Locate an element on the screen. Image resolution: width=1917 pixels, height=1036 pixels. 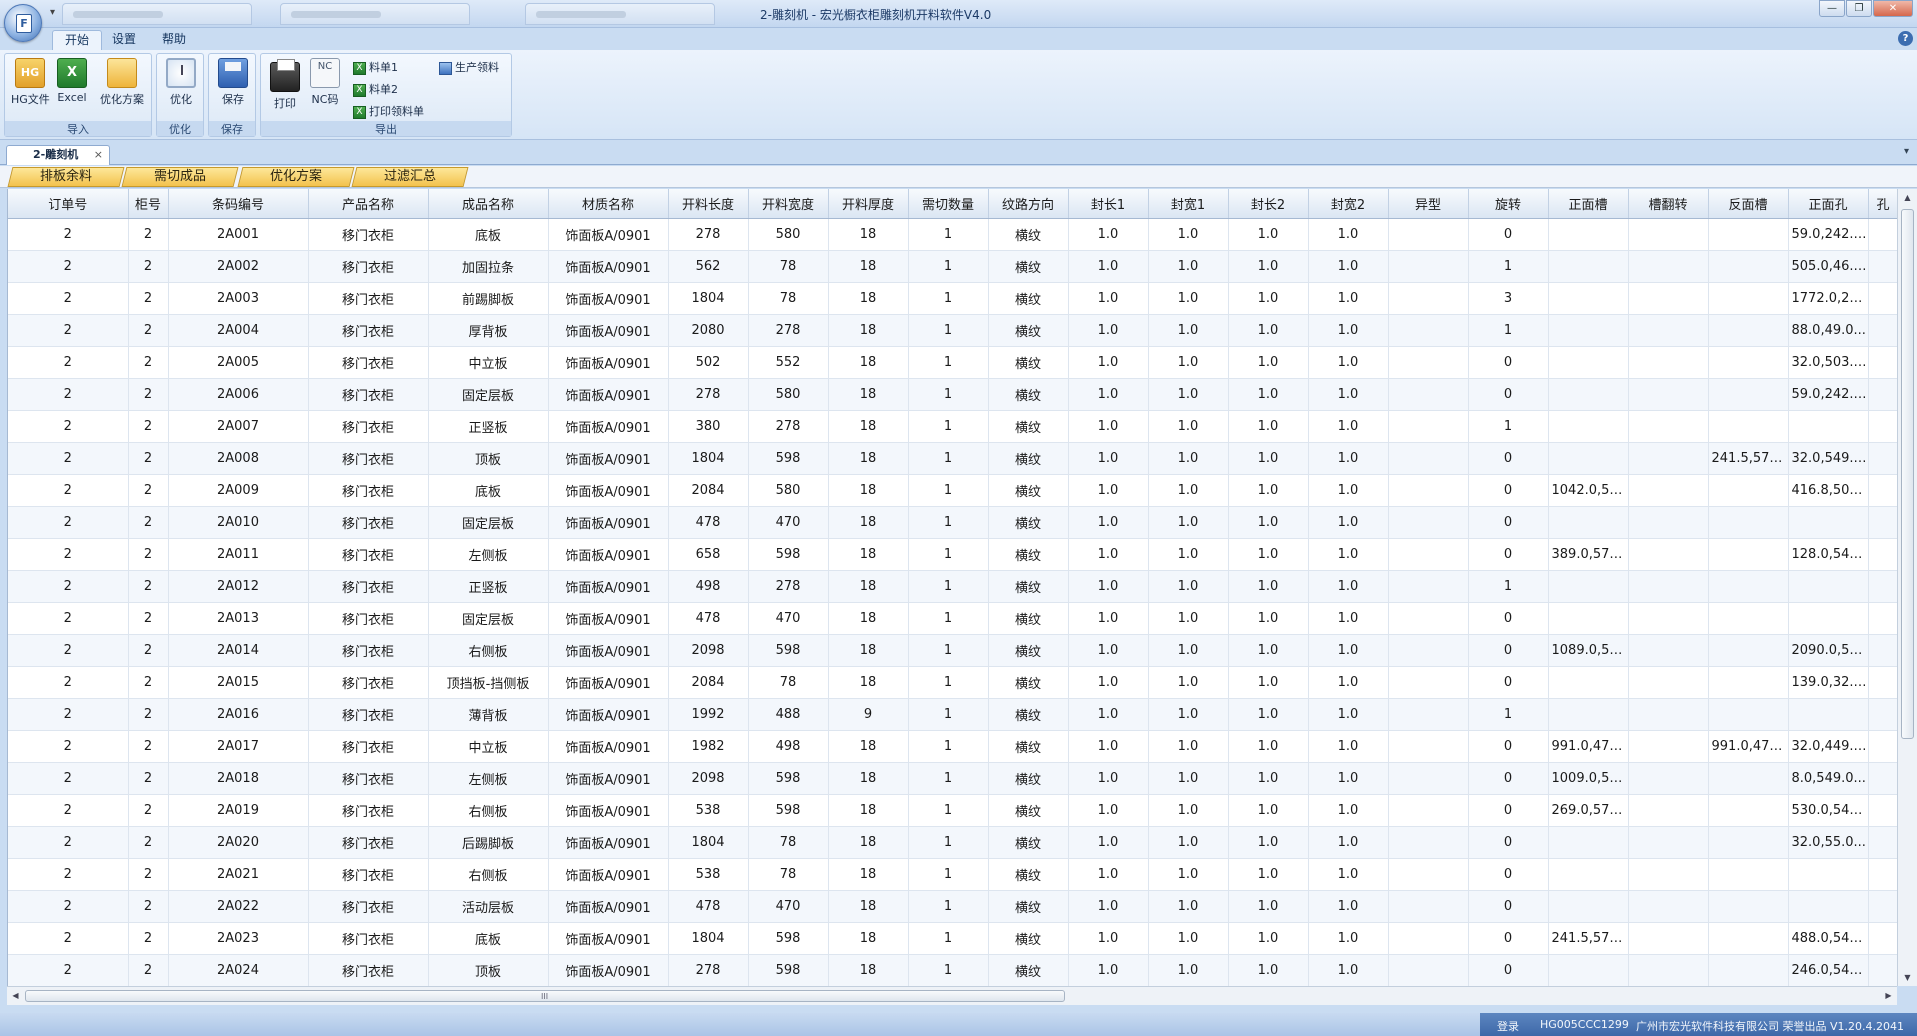
table-cell: 右侧板 is located at coordinates (488, 650).